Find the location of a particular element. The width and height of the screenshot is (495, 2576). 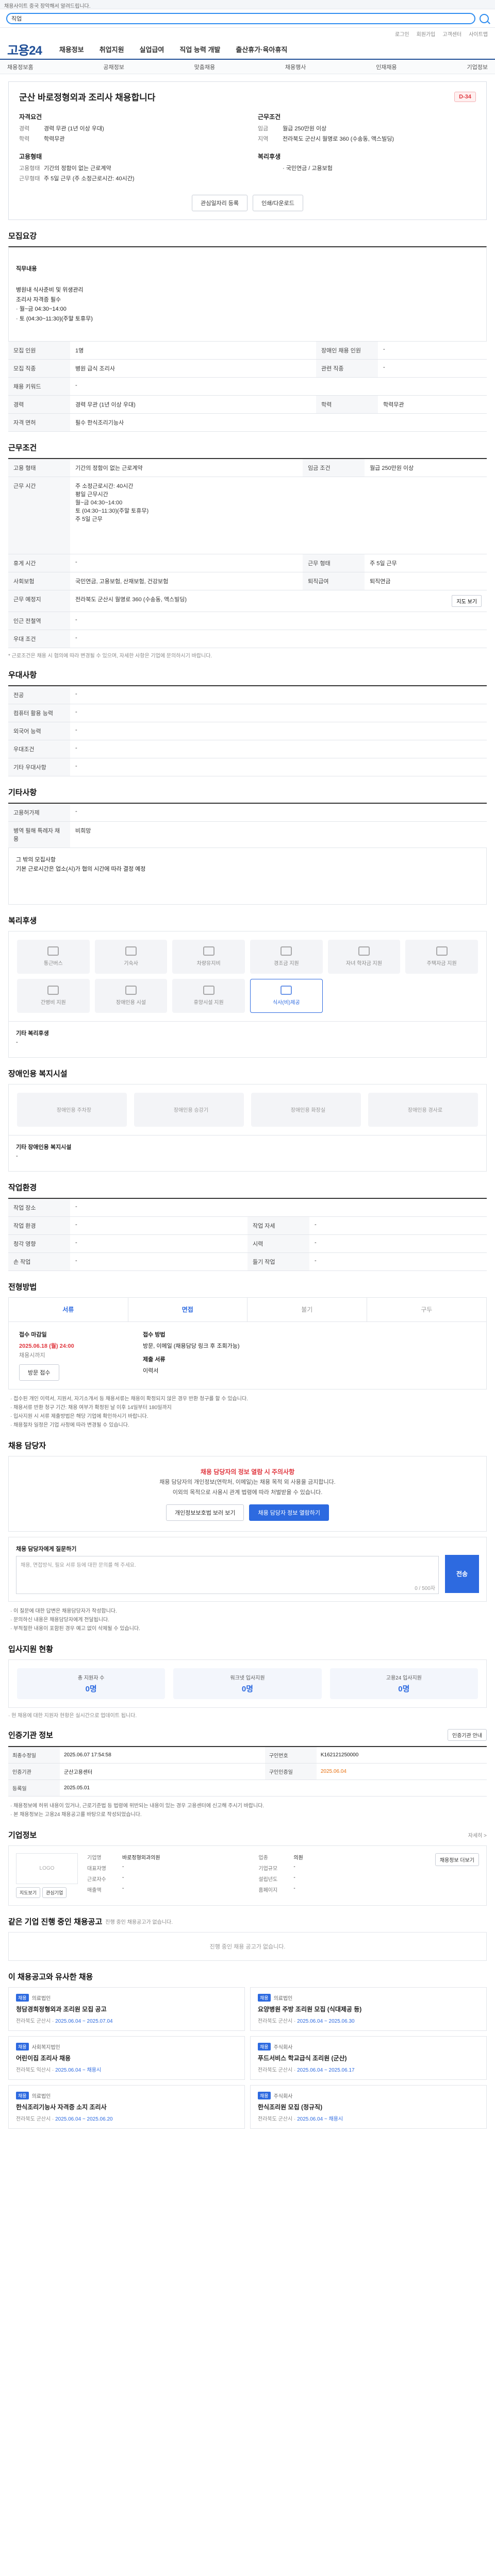

welfare-label: 간병비 지원 is located at coordinates (53, 1003).